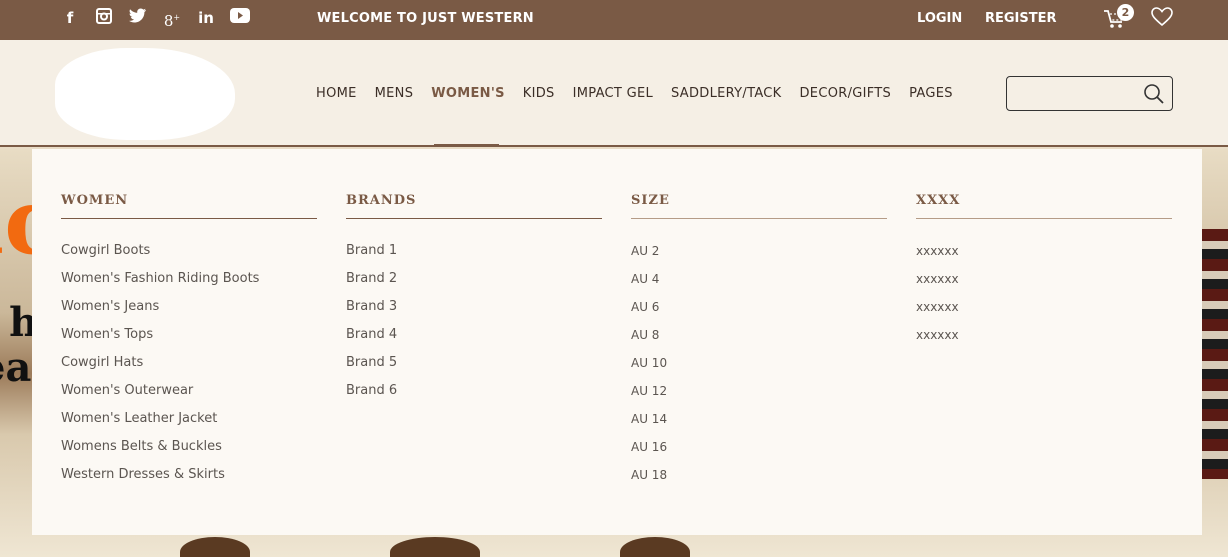 The width and height of the screenshot is (1228, 557). What do you see at coordinates (474, 341) in the screenshot?
I see `menu-link: Brand 4` at bounding box center [474, 341].